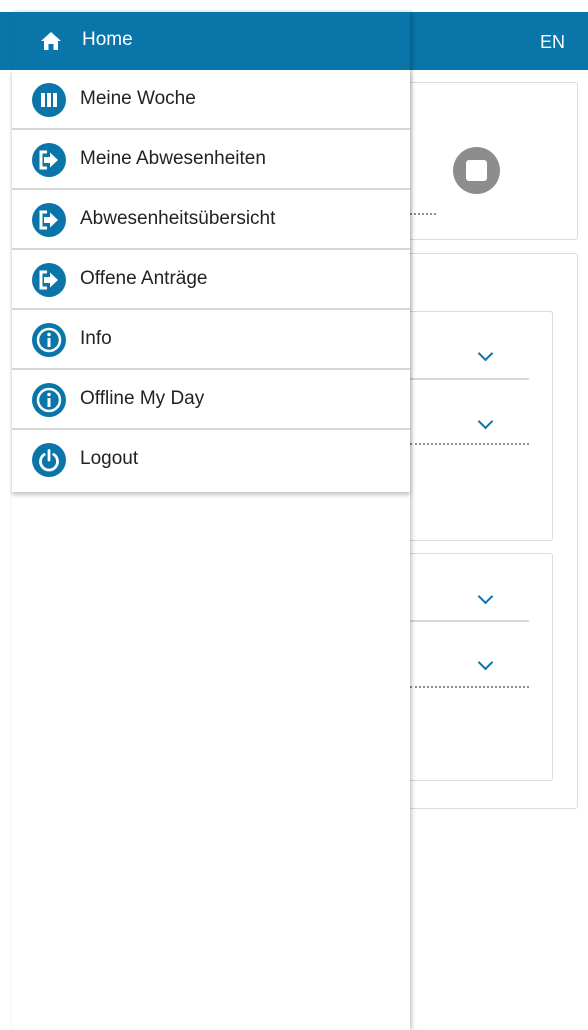 The width and height of the screenshot is (588, 1030). What do you see at coordinates (178, 218) in the screenshot?
I see `menu-item-label: Abwesenheitsübersicht` at bounding box center [178, 218].